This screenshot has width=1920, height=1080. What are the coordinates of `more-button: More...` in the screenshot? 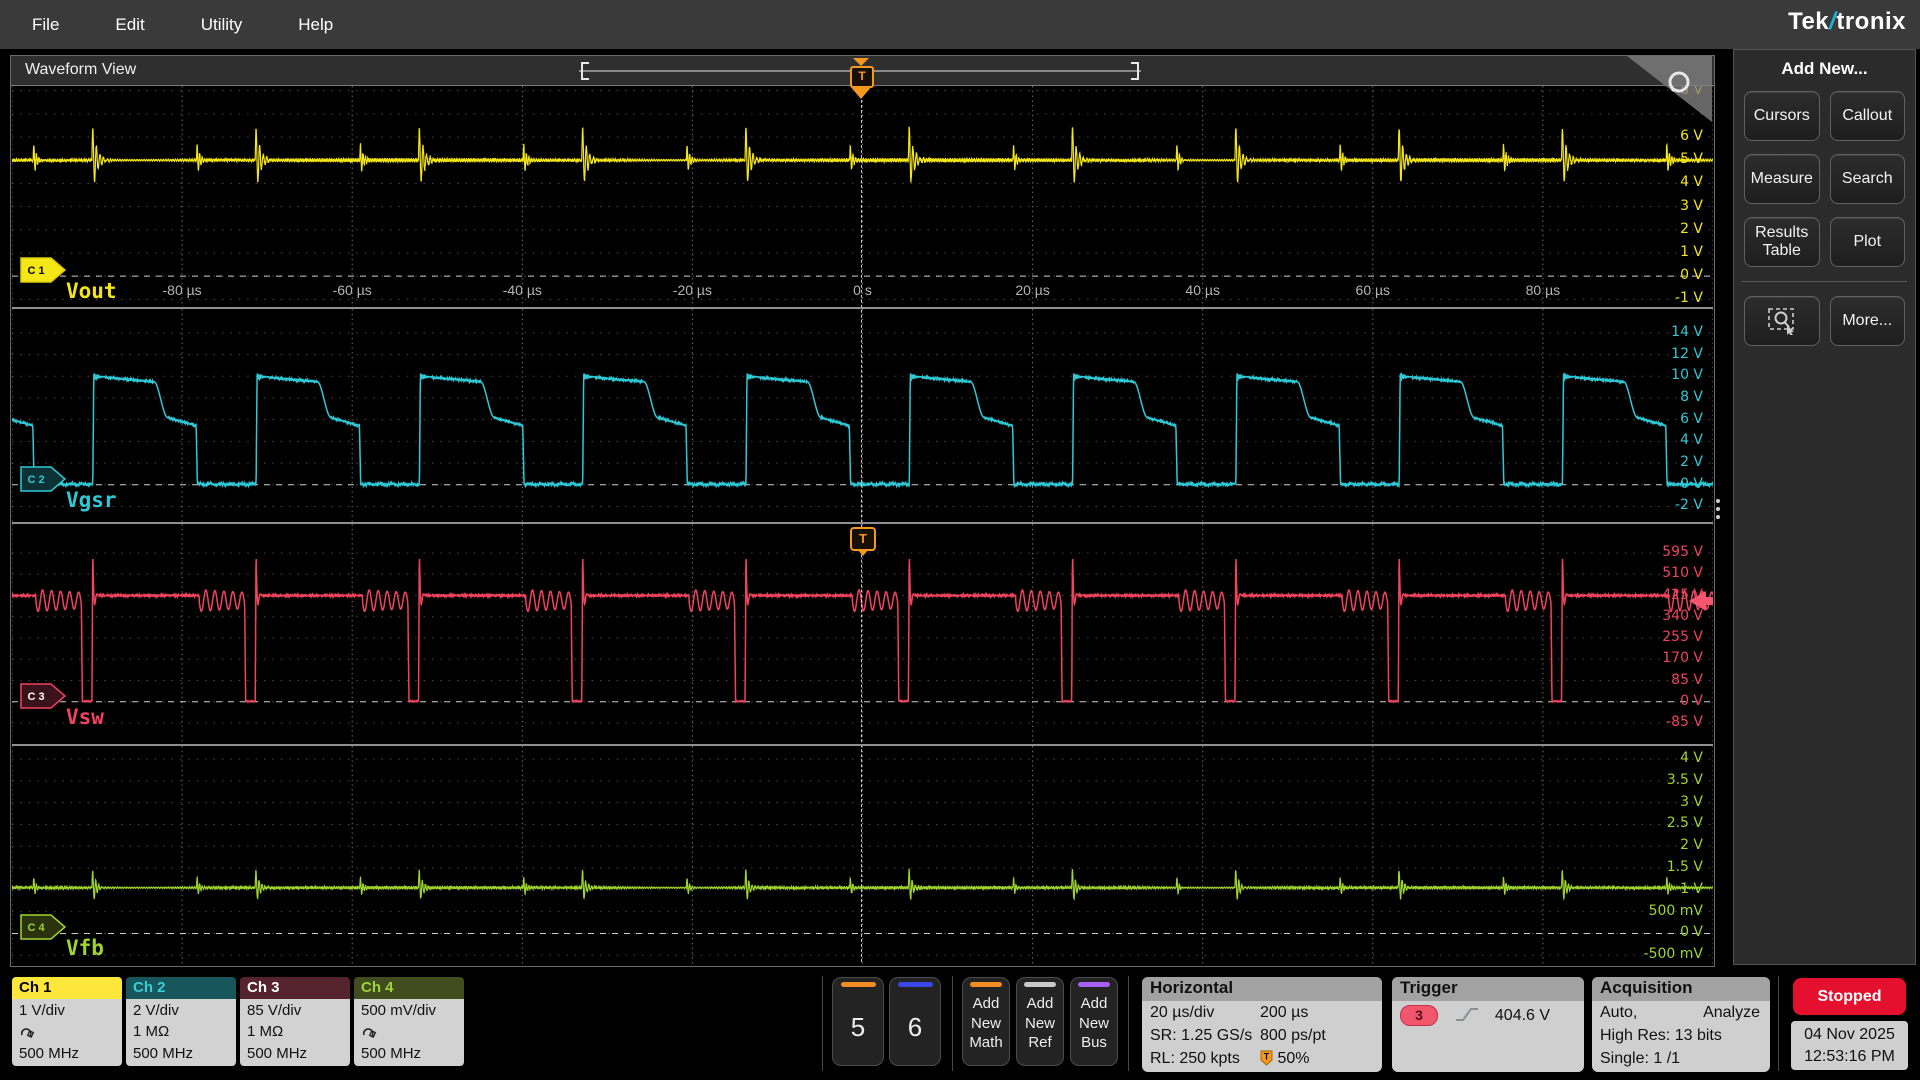 It's located at (1867, 321).